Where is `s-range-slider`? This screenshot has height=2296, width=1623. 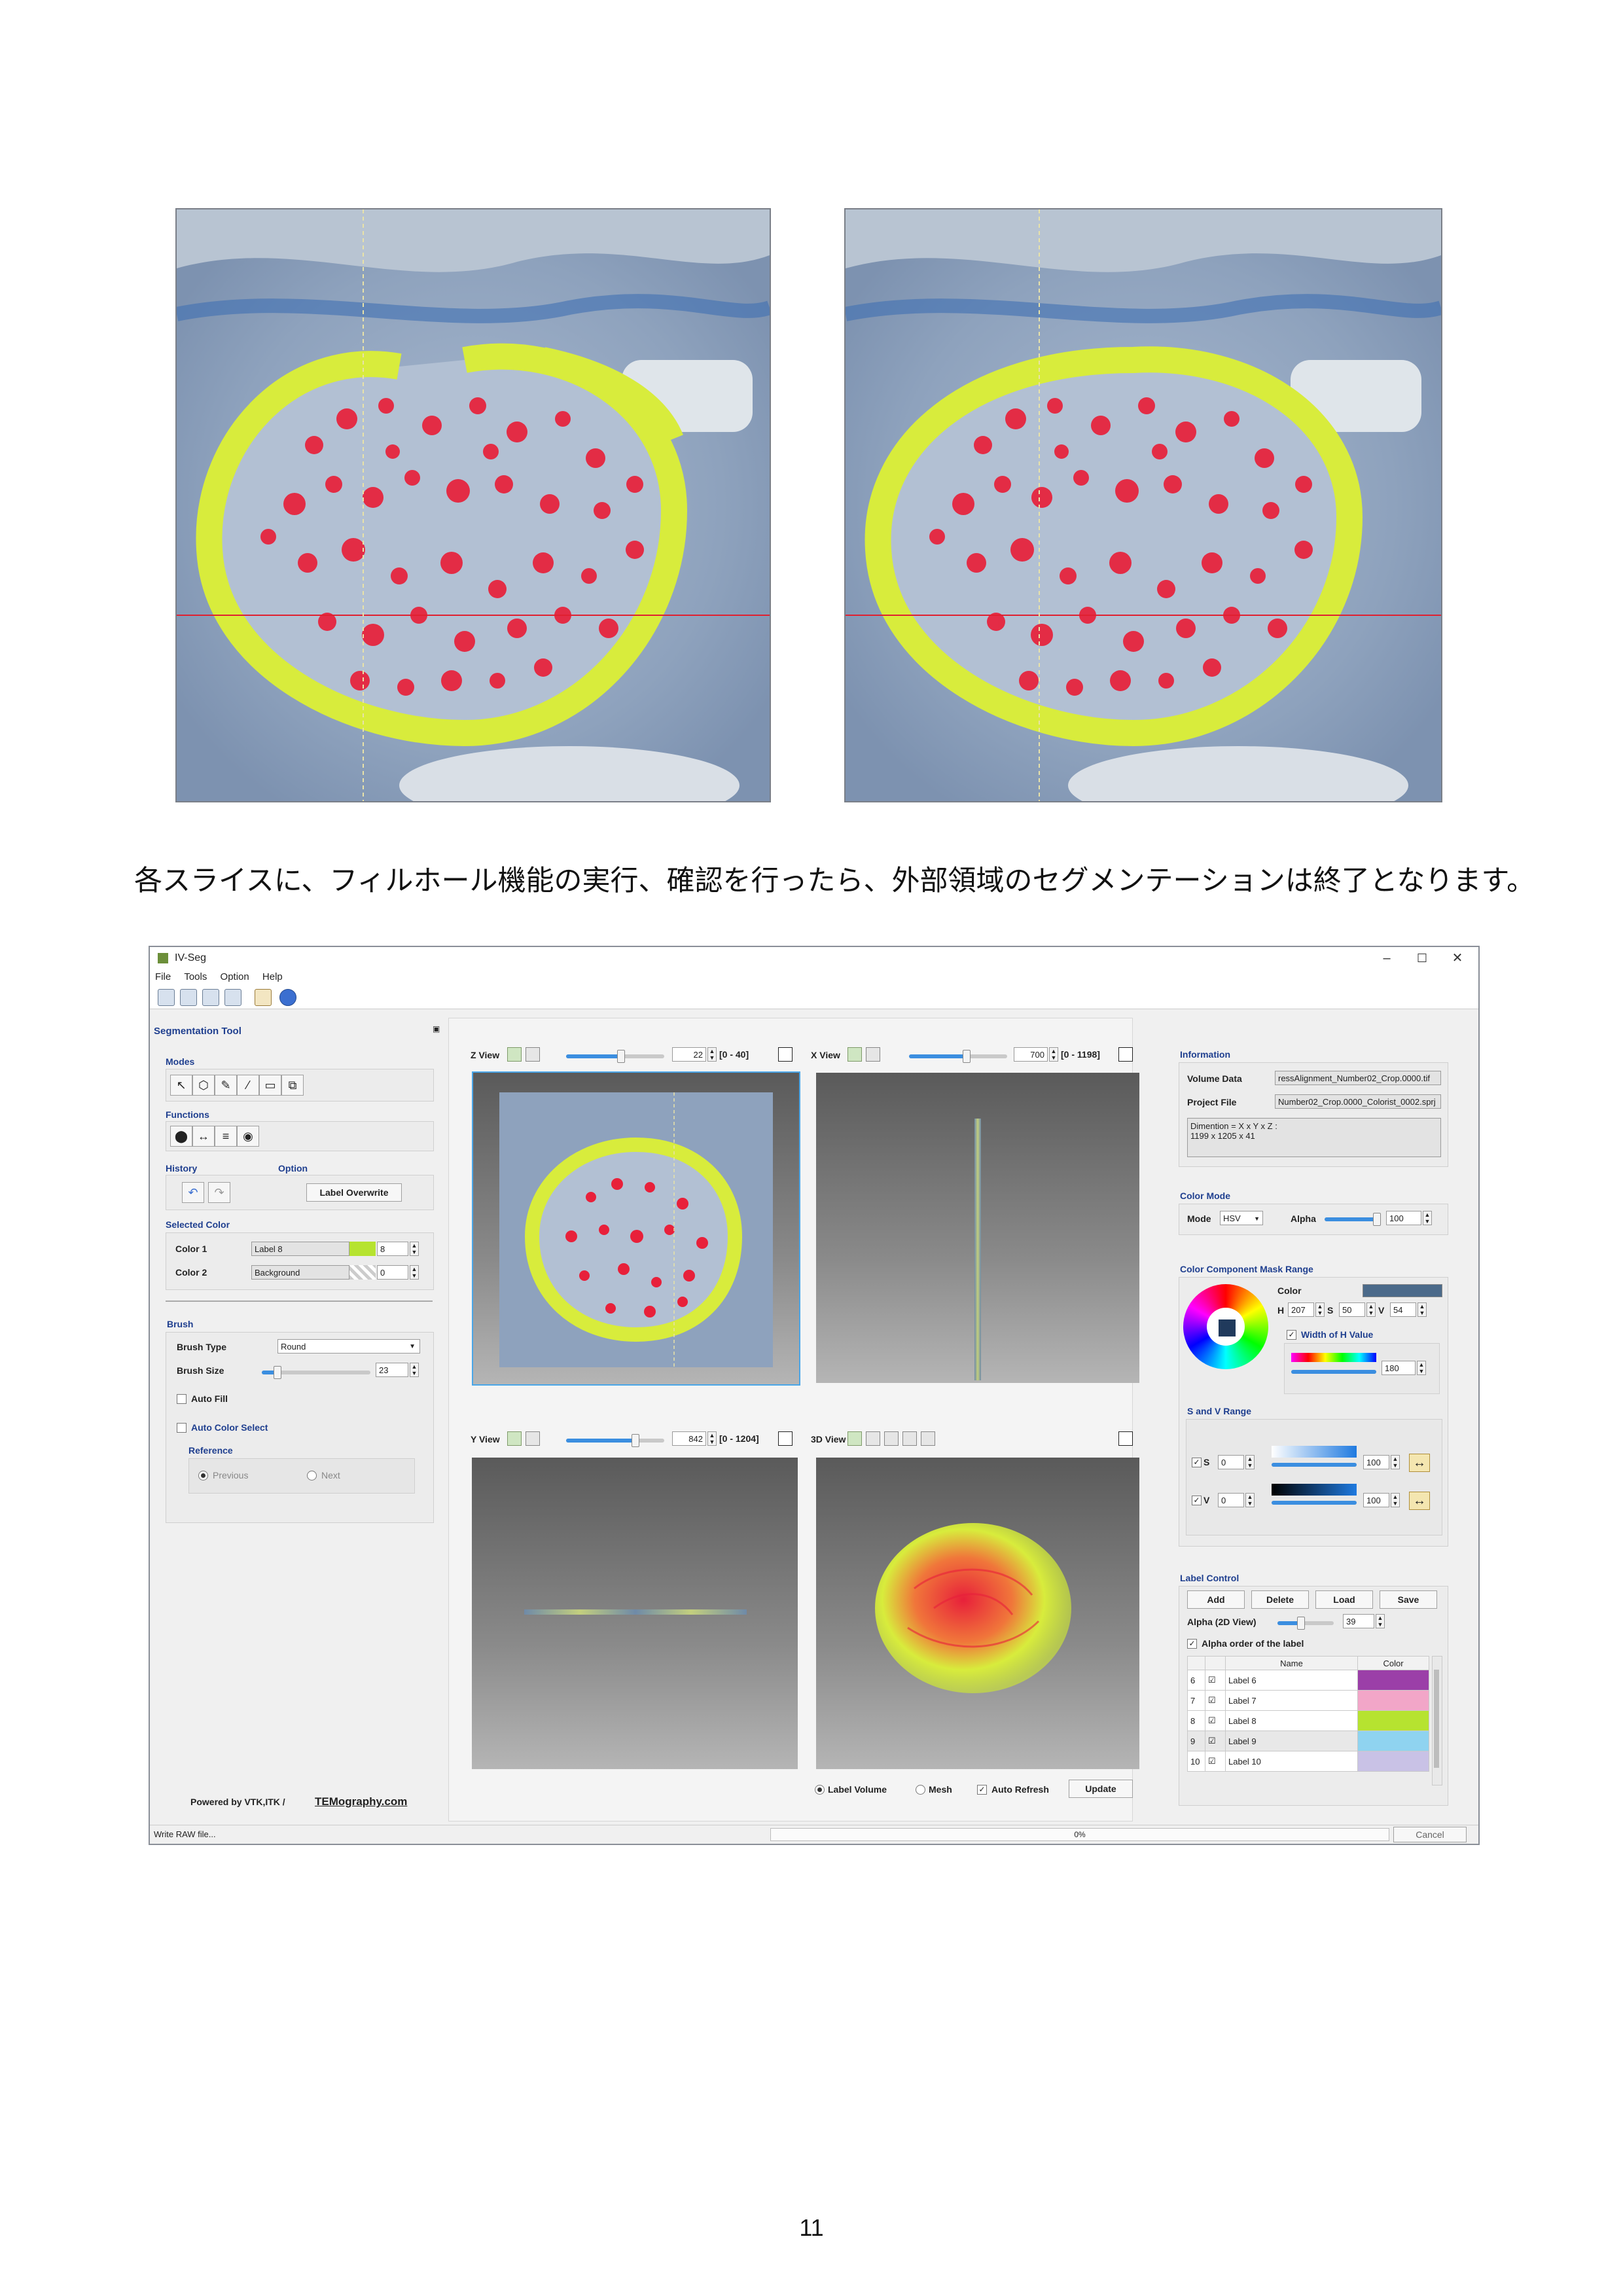 s-range-slider is located at coordinates (1314, 1465).